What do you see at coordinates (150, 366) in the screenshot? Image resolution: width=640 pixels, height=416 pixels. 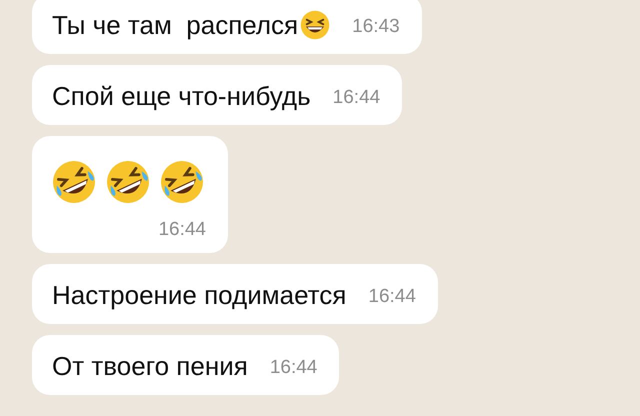 I see `message-text: От твоего пения` at bounding box center [150, 366].